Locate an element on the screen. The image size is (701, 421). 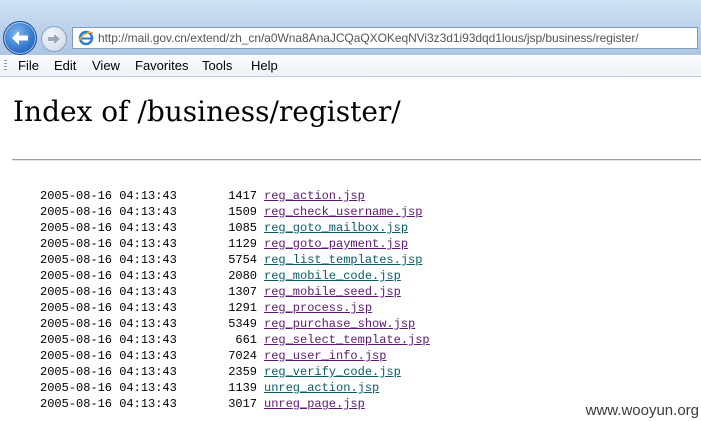
file-link: reg_goto_payment.jsp is located at coordinates (336, 244).